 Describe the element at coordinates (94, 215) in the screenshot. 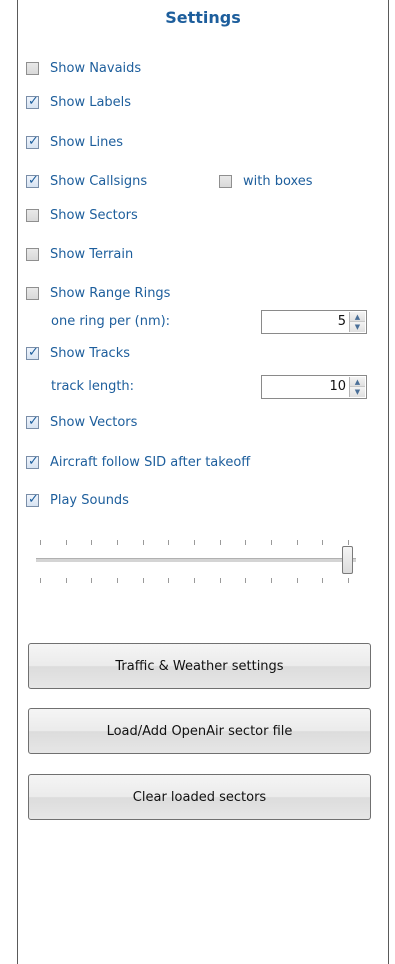

I see `option-label: Show Sectors` at that location.